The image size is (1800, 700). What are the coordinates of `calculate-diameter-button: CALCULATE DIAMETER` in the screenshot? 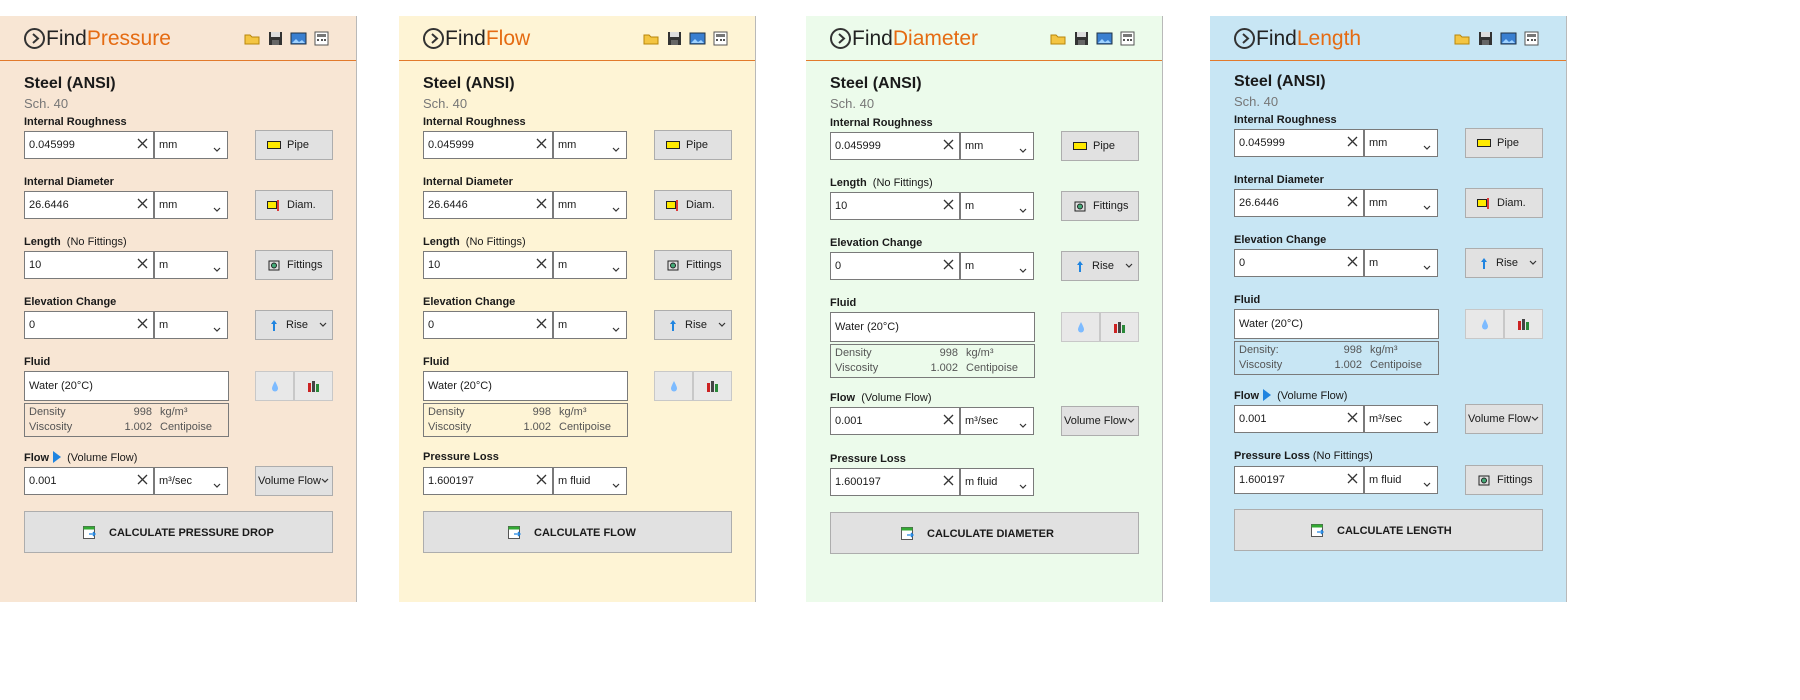 It's located at (984, 533).